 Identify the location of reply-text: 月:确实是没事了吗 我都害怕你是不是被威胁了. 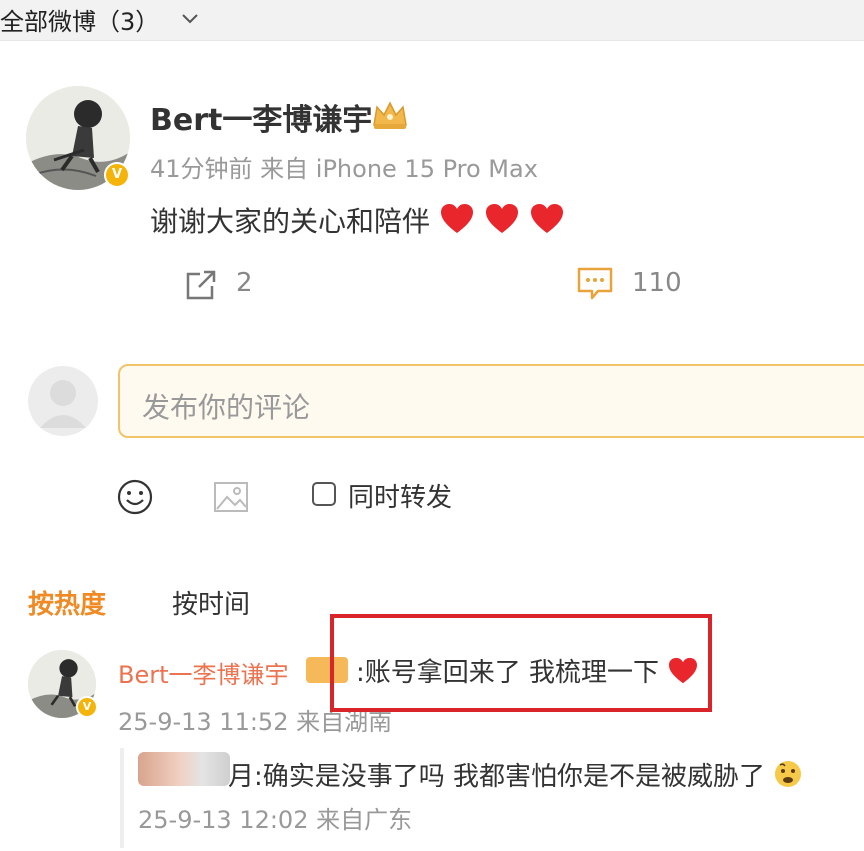
(515, 774).